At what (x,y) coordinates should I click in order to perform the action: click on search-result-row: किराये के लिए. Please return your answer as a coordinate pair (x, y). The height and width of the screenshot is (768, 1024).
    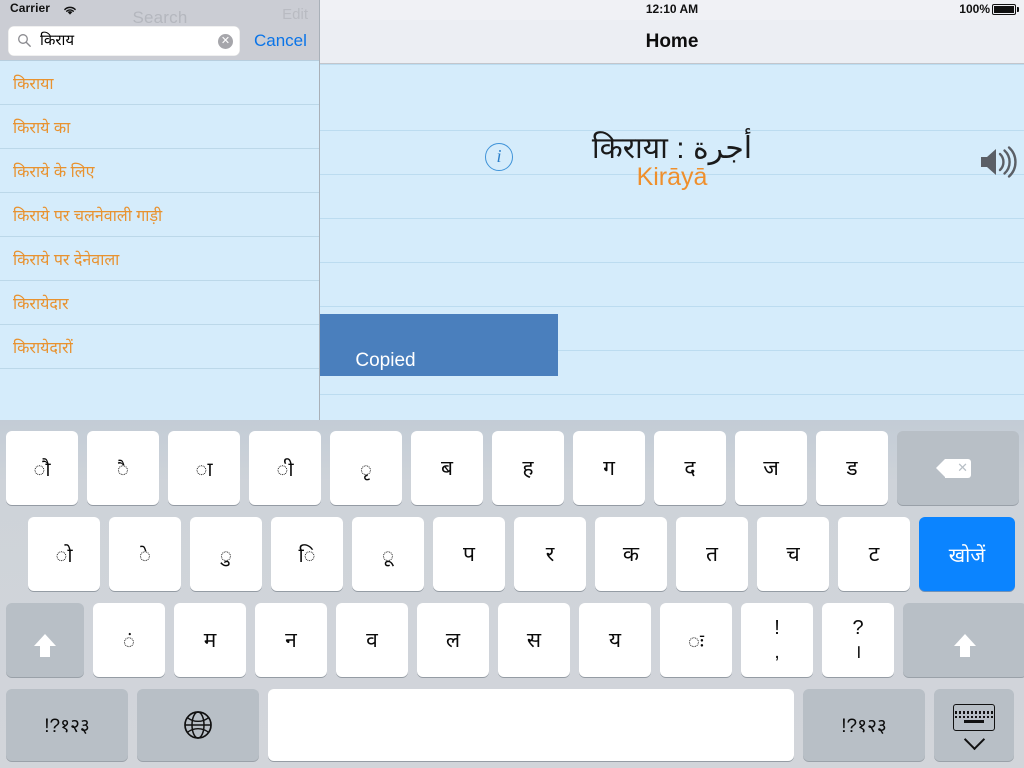
    Looking at the image, I should click on (160, 171).